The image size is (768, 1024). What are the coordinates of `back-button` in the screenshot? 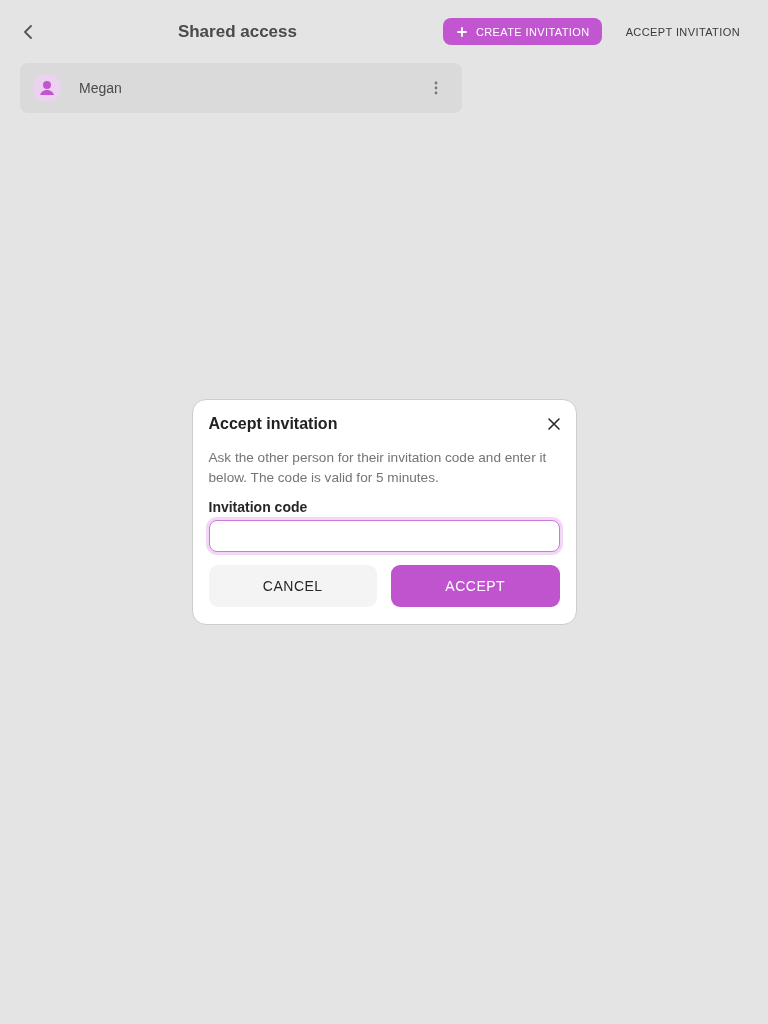 It's located at (28, 31).